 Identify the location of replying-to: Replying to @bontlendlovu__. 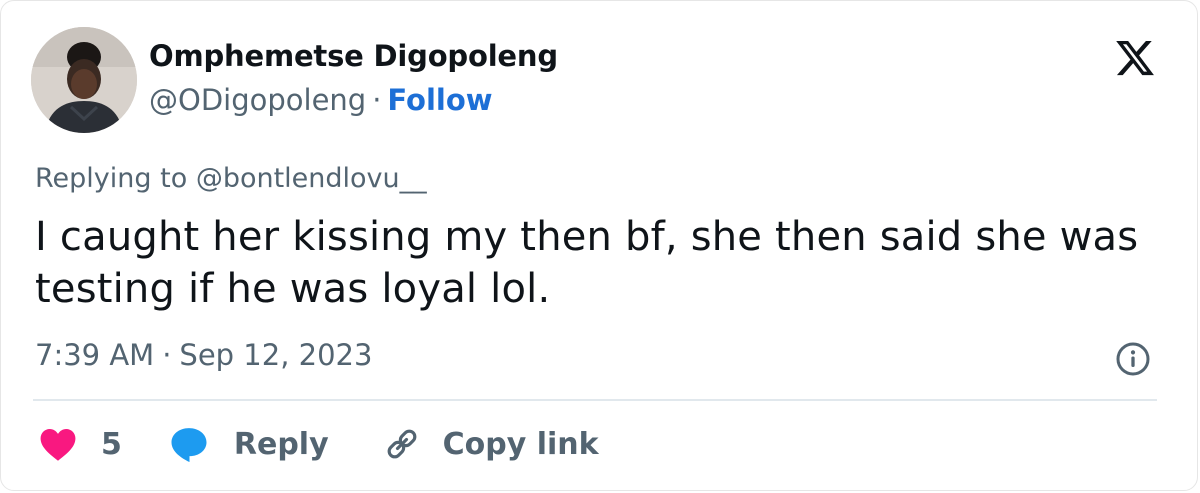
(231, 178).